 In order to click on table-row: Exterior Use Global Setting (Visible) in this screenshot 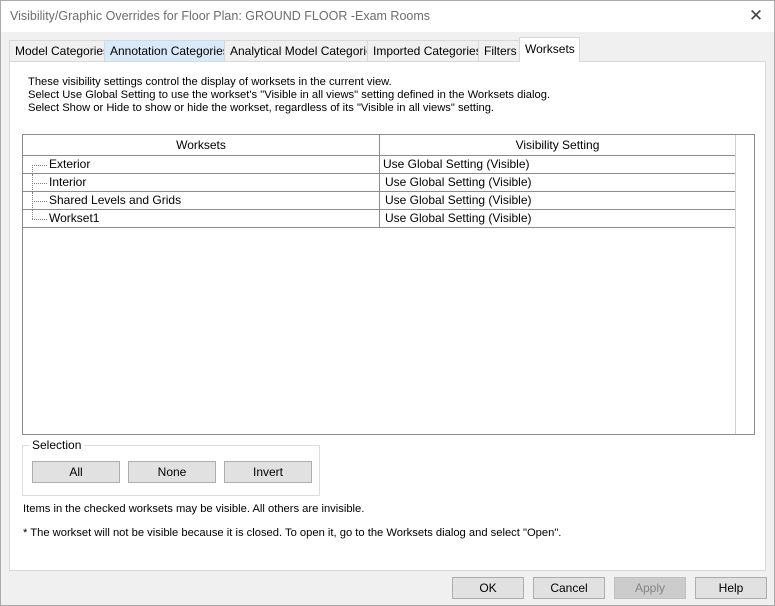, I will do `click(379, 165)`.